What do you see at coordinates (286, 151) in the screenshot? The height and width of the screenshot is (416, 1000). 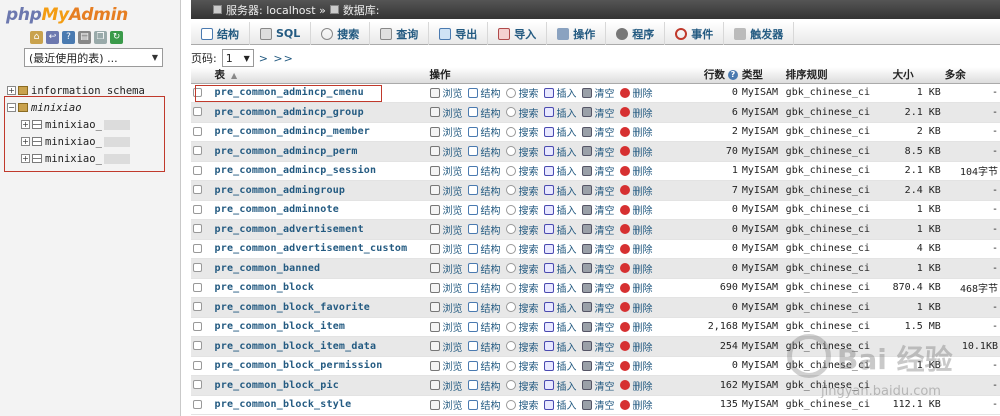 I see `table-name-link: pre_common_admincp_perm` at bounding box center [286, 151].